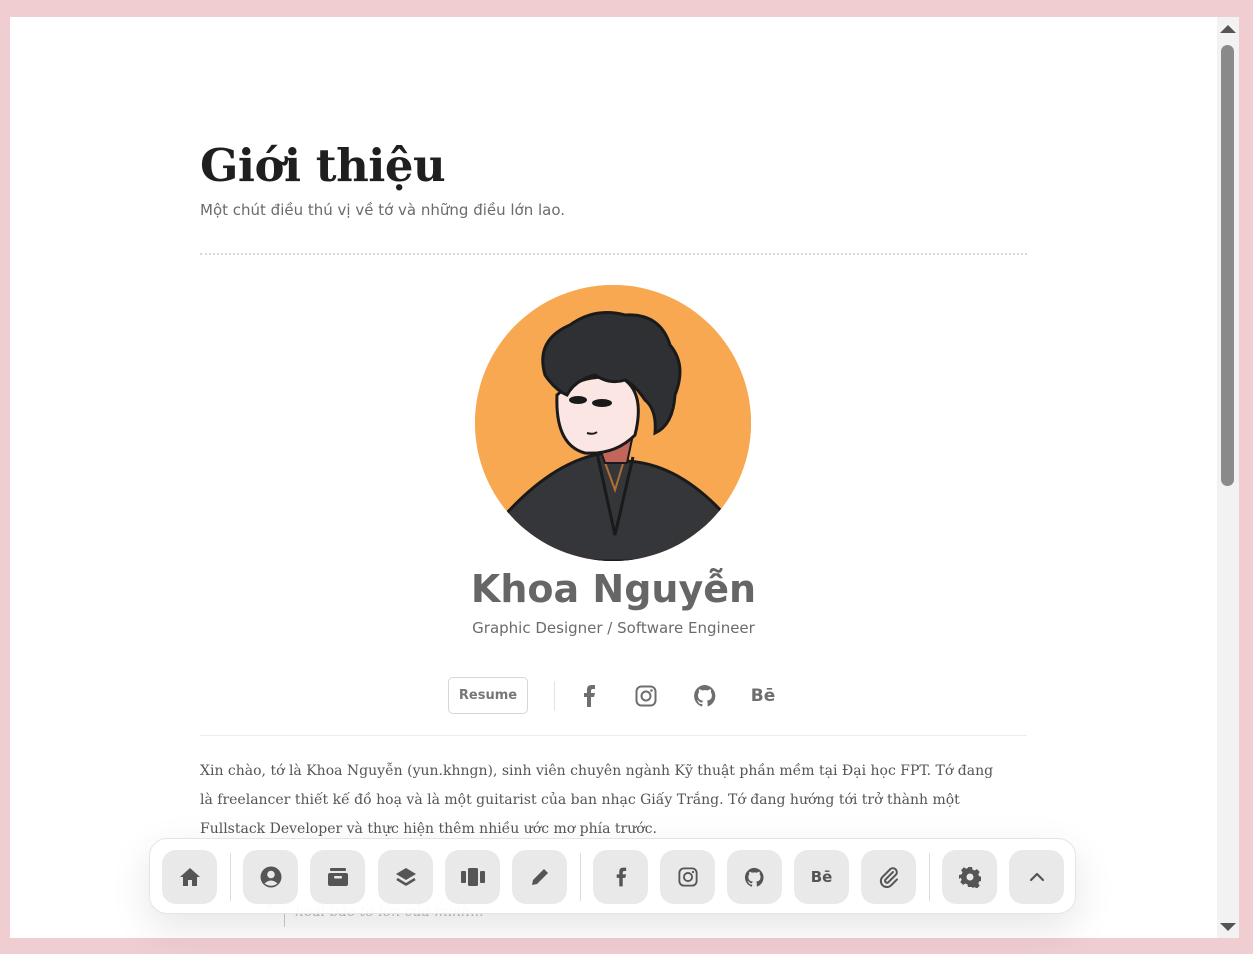  Describe the element at coordinates (1228, 29) in the screenshot. I see `scroll-up-arrow` at that location.